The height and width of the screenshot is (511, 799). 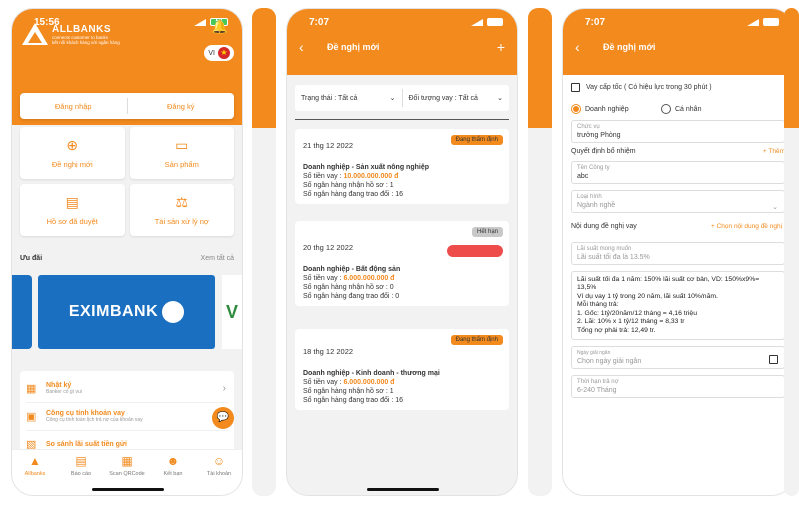 What do you see at coordinates (31, 258) in the screenshot?
I see `offers-title: Ưu đãi` at bounding box center [31, 258].